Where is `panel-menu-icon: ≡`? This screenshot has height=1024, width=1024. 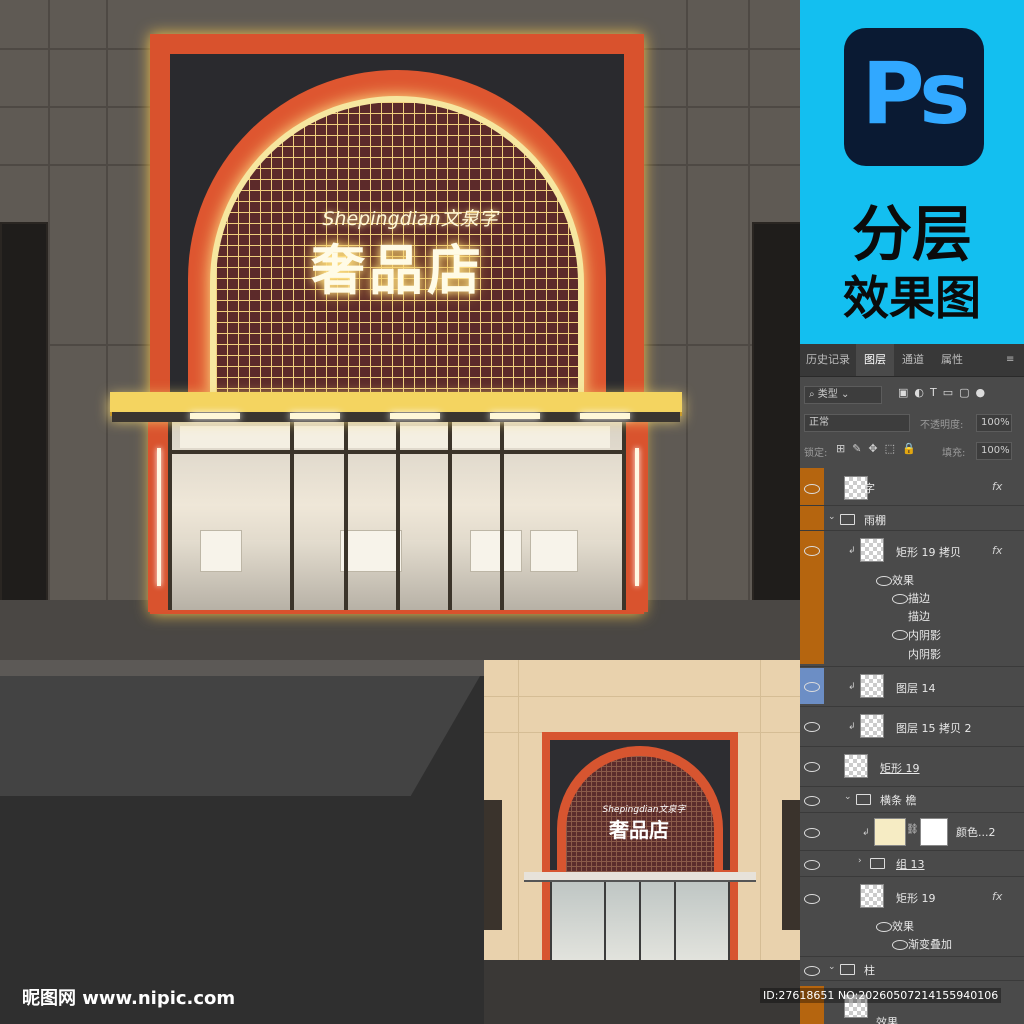 panel-menu-icon: ≡ is located at coordinates (1010, 359).